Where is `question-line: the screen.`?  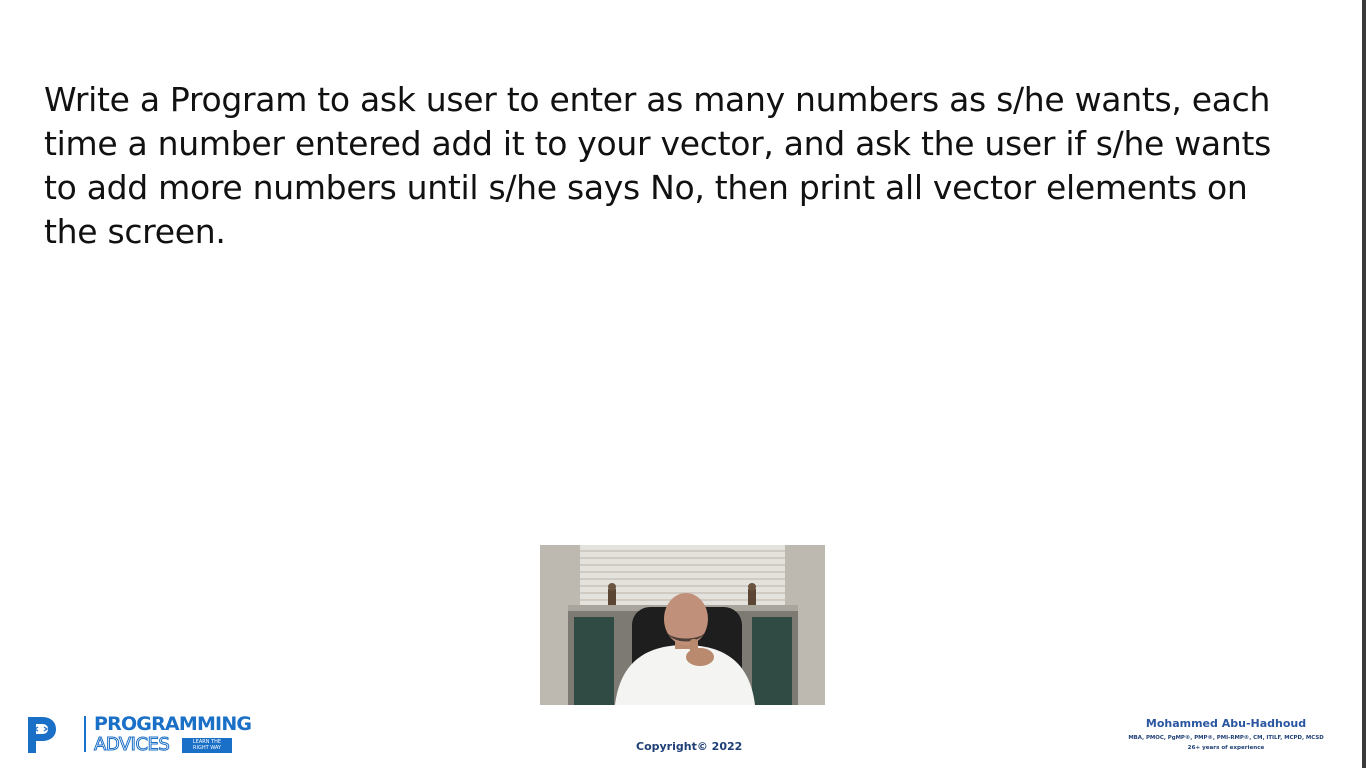 question-line: the screen. is located at coordinates (135, 231).